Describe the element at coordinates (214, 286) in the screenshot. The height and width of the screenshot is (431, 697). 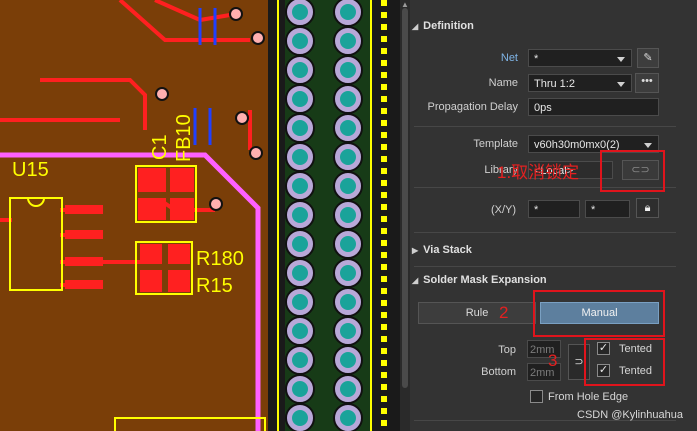
I see `designator-r15: R15` at that location.